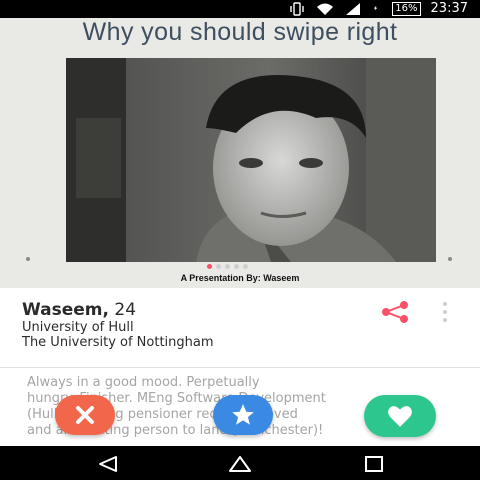 This screenshot has height=480, width=480. I want to click on profile-name-age: Waseem, 24, so click(79, 310).